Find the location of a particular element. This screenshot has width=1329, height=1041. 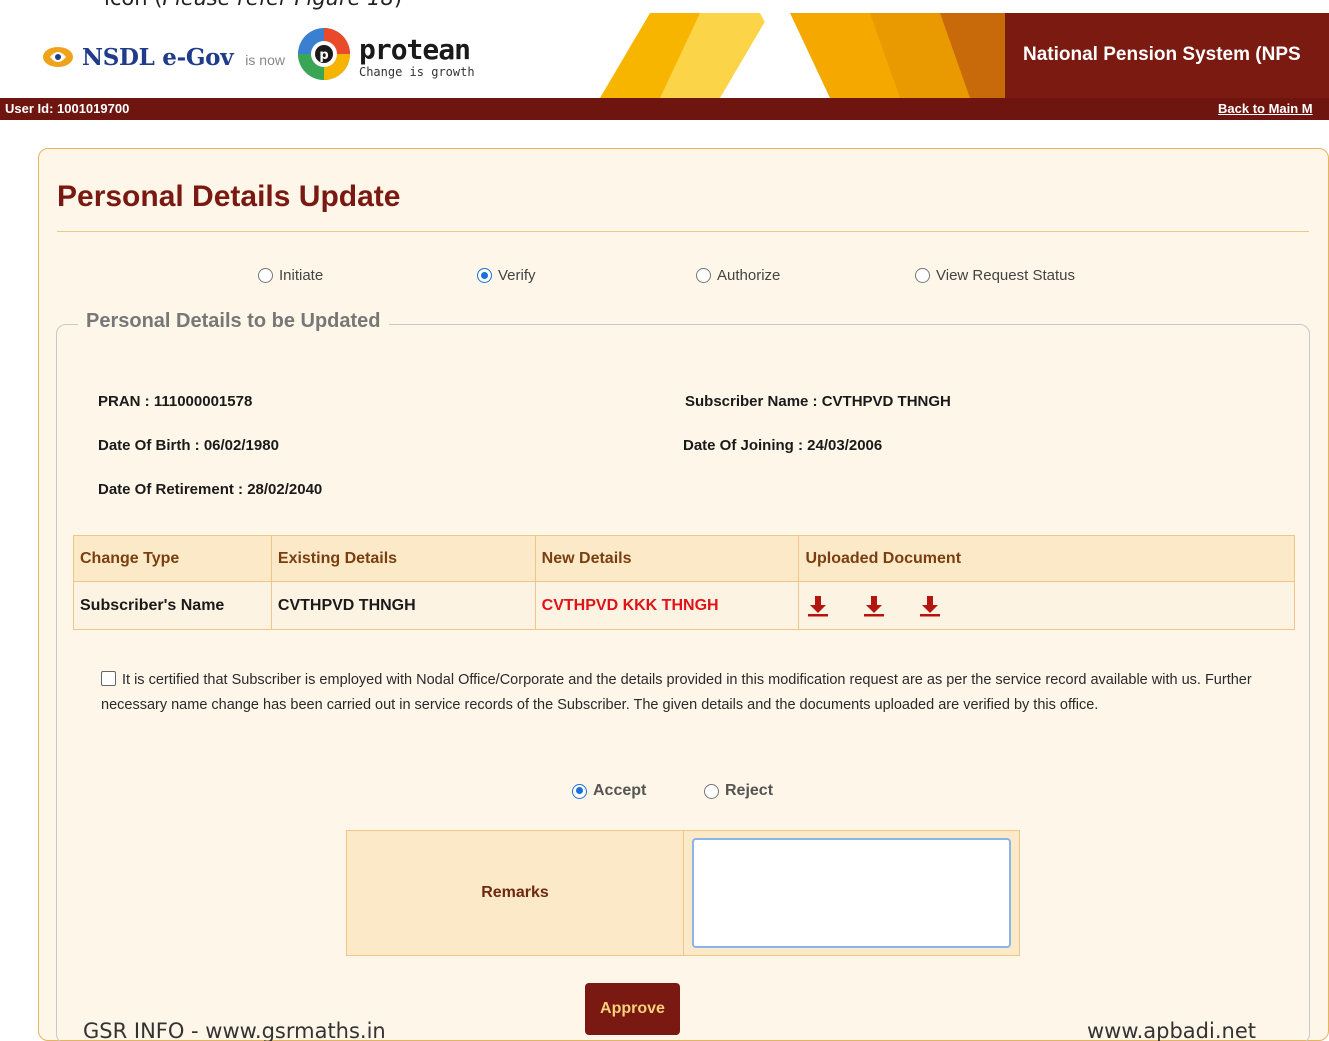

change-type-cell: Subscriber's Name is located at coordinates (172, 605).